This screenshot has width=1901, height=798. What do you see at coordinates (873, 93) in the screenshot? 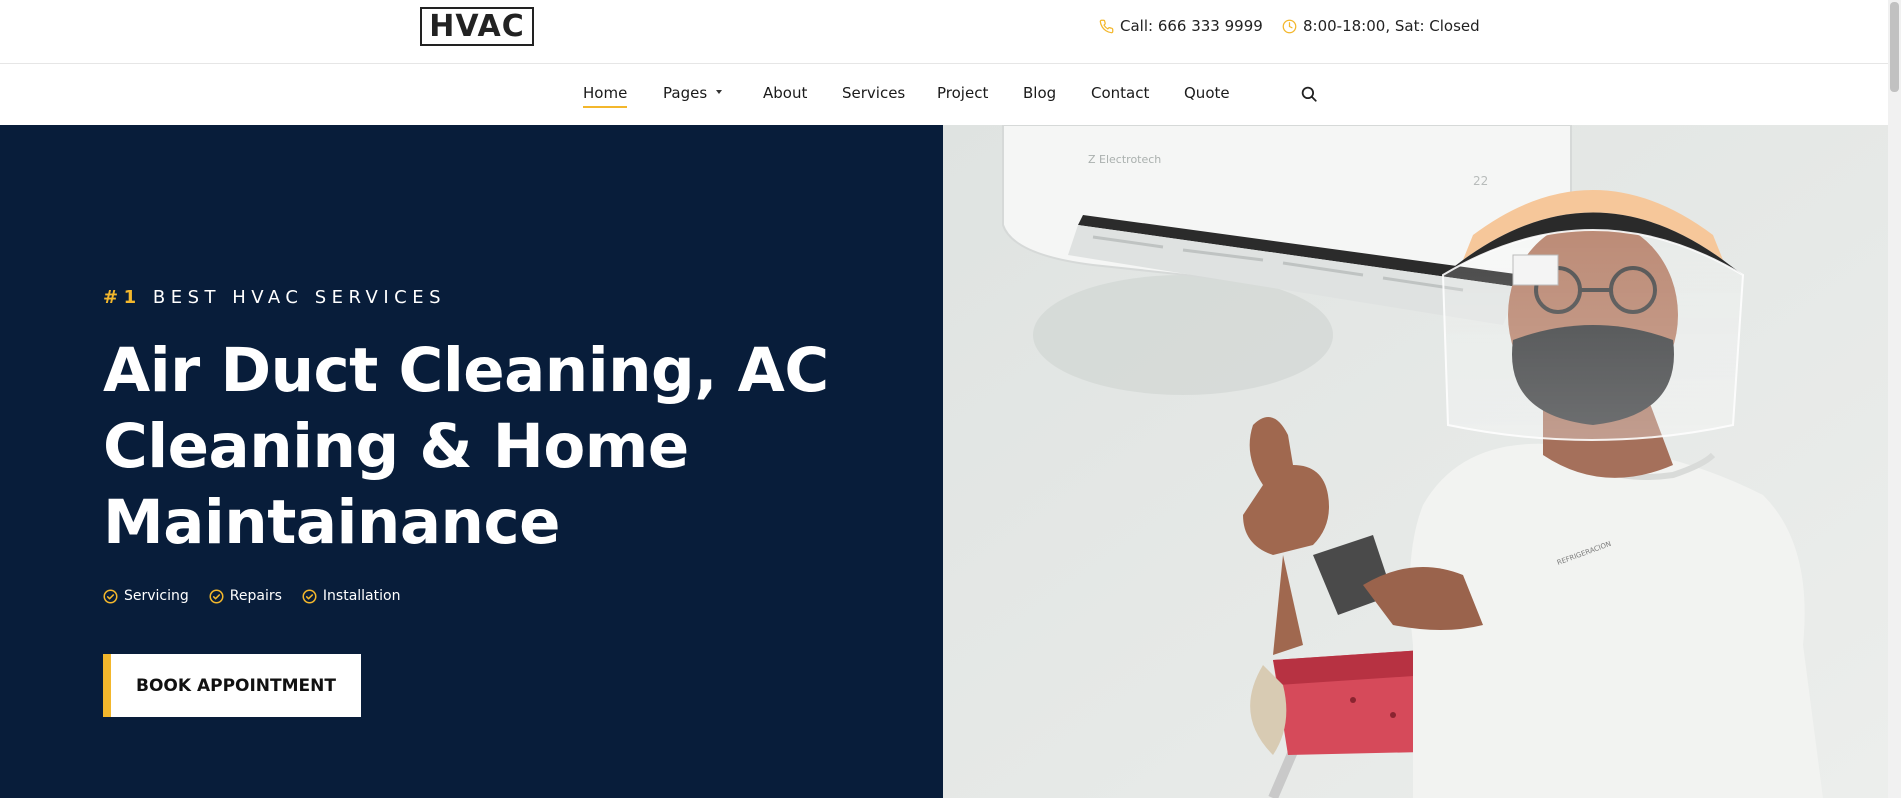
I see `nav-item-services: Services` at bounding box center [873, 93].